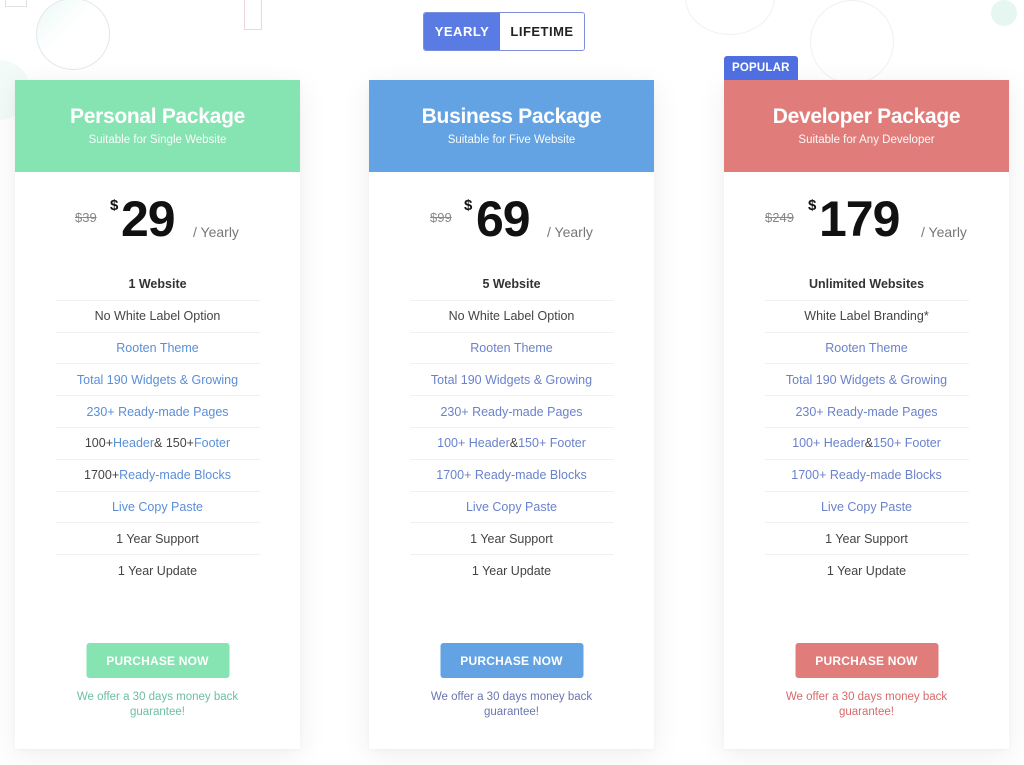 The image size is (1024, 765). What do you see at coordinates (212, 443) in the screenshot?
I see `feature-highlight-text: Footer` at bounding box center [212, 443].